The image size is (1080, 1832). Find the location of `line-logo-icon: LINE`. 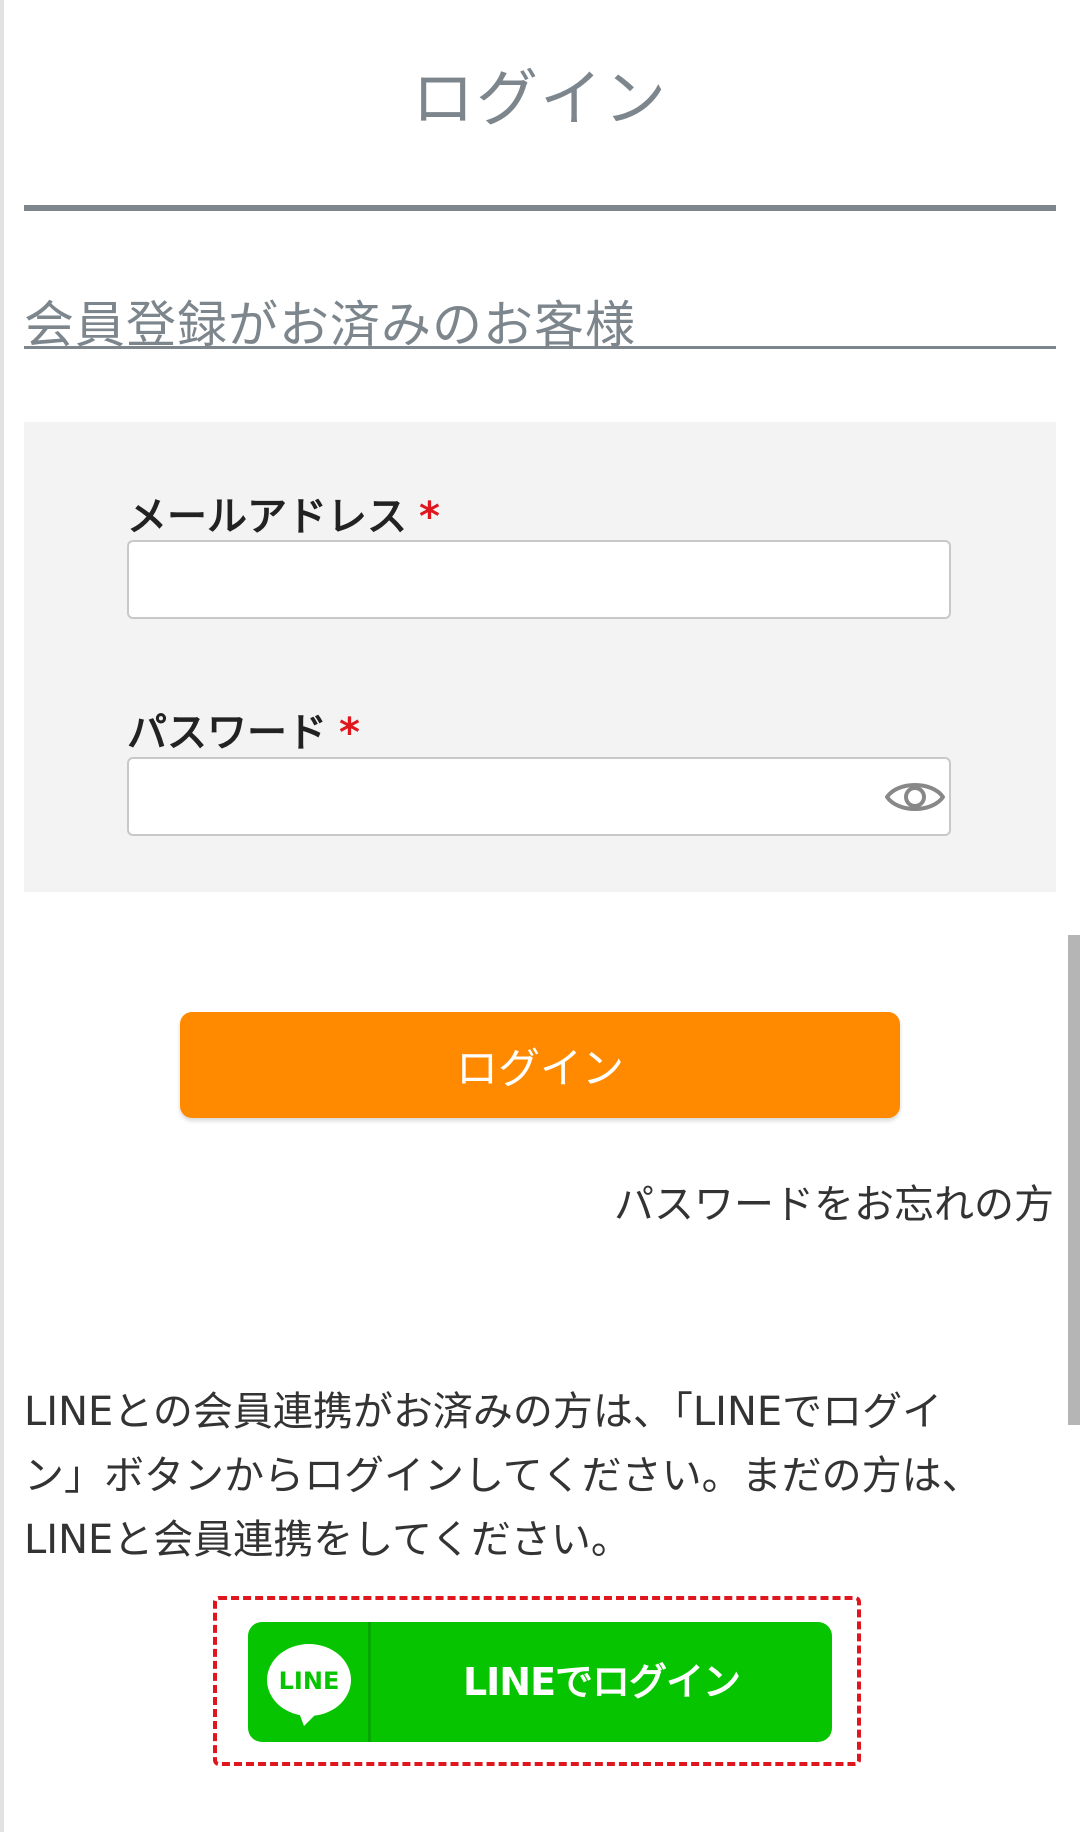

line-logo-icon: LINE is located at coordinates (309, 1685).